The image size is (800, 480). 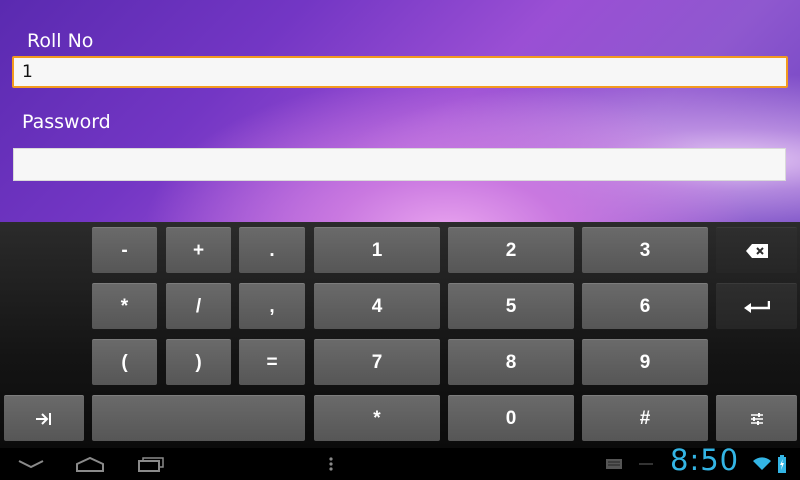 I want to click on key-asterisk-2: *, so click(x=377, y=418).